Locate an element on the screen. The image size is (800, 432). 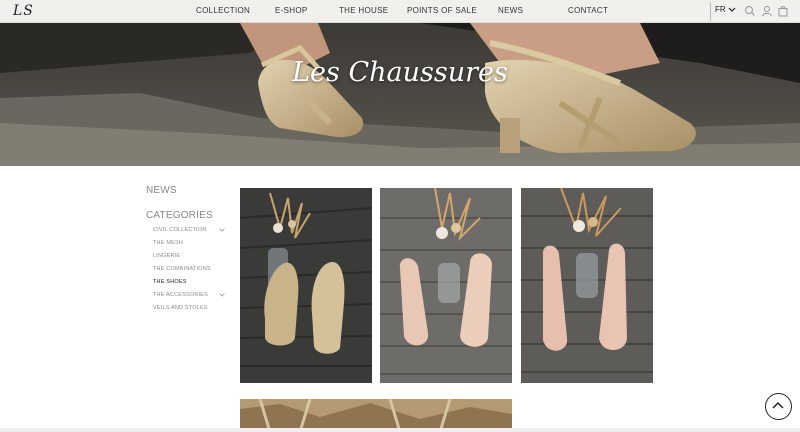
chevron-up-icon is located at coordinates (778, 405).